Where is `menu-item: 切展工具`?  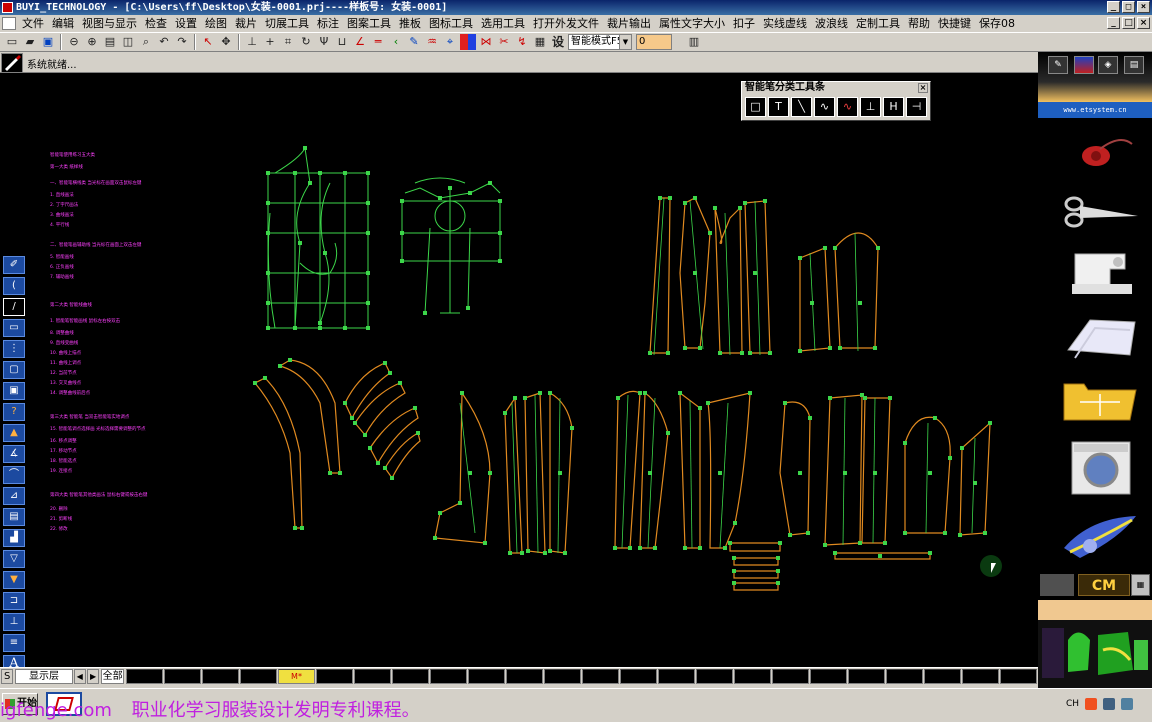
menu-item: 切展工具 is located at coordinates (287, 24).